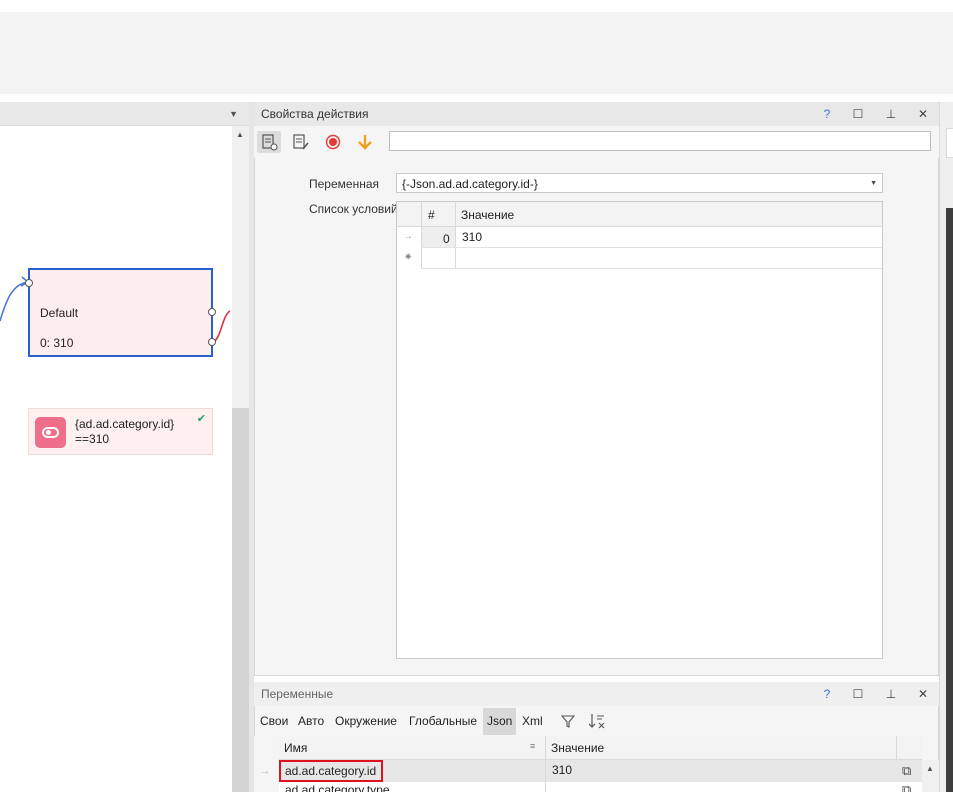  Describe the element at coordinates (366, 721) in the screenshot. I see `tab-environment: Окружение` at that location.